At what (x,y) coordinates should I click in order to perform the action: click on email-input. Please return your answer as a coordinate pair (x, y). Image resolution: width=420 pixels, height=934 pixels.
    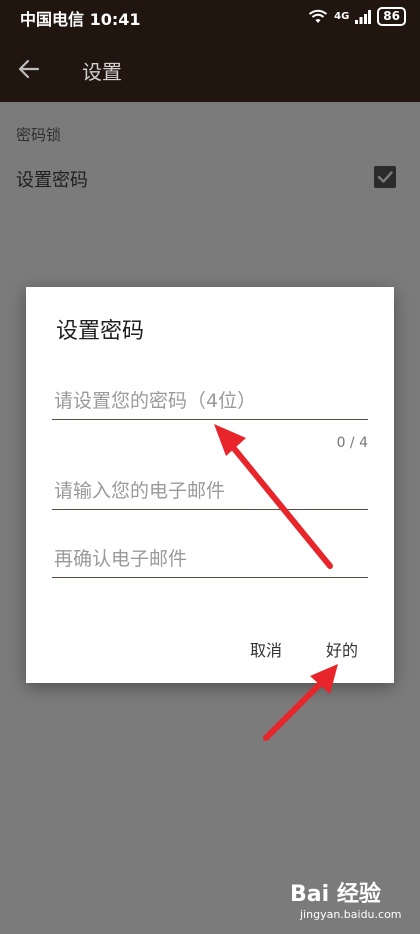
    Looking at the image, I should click on (212, 491).